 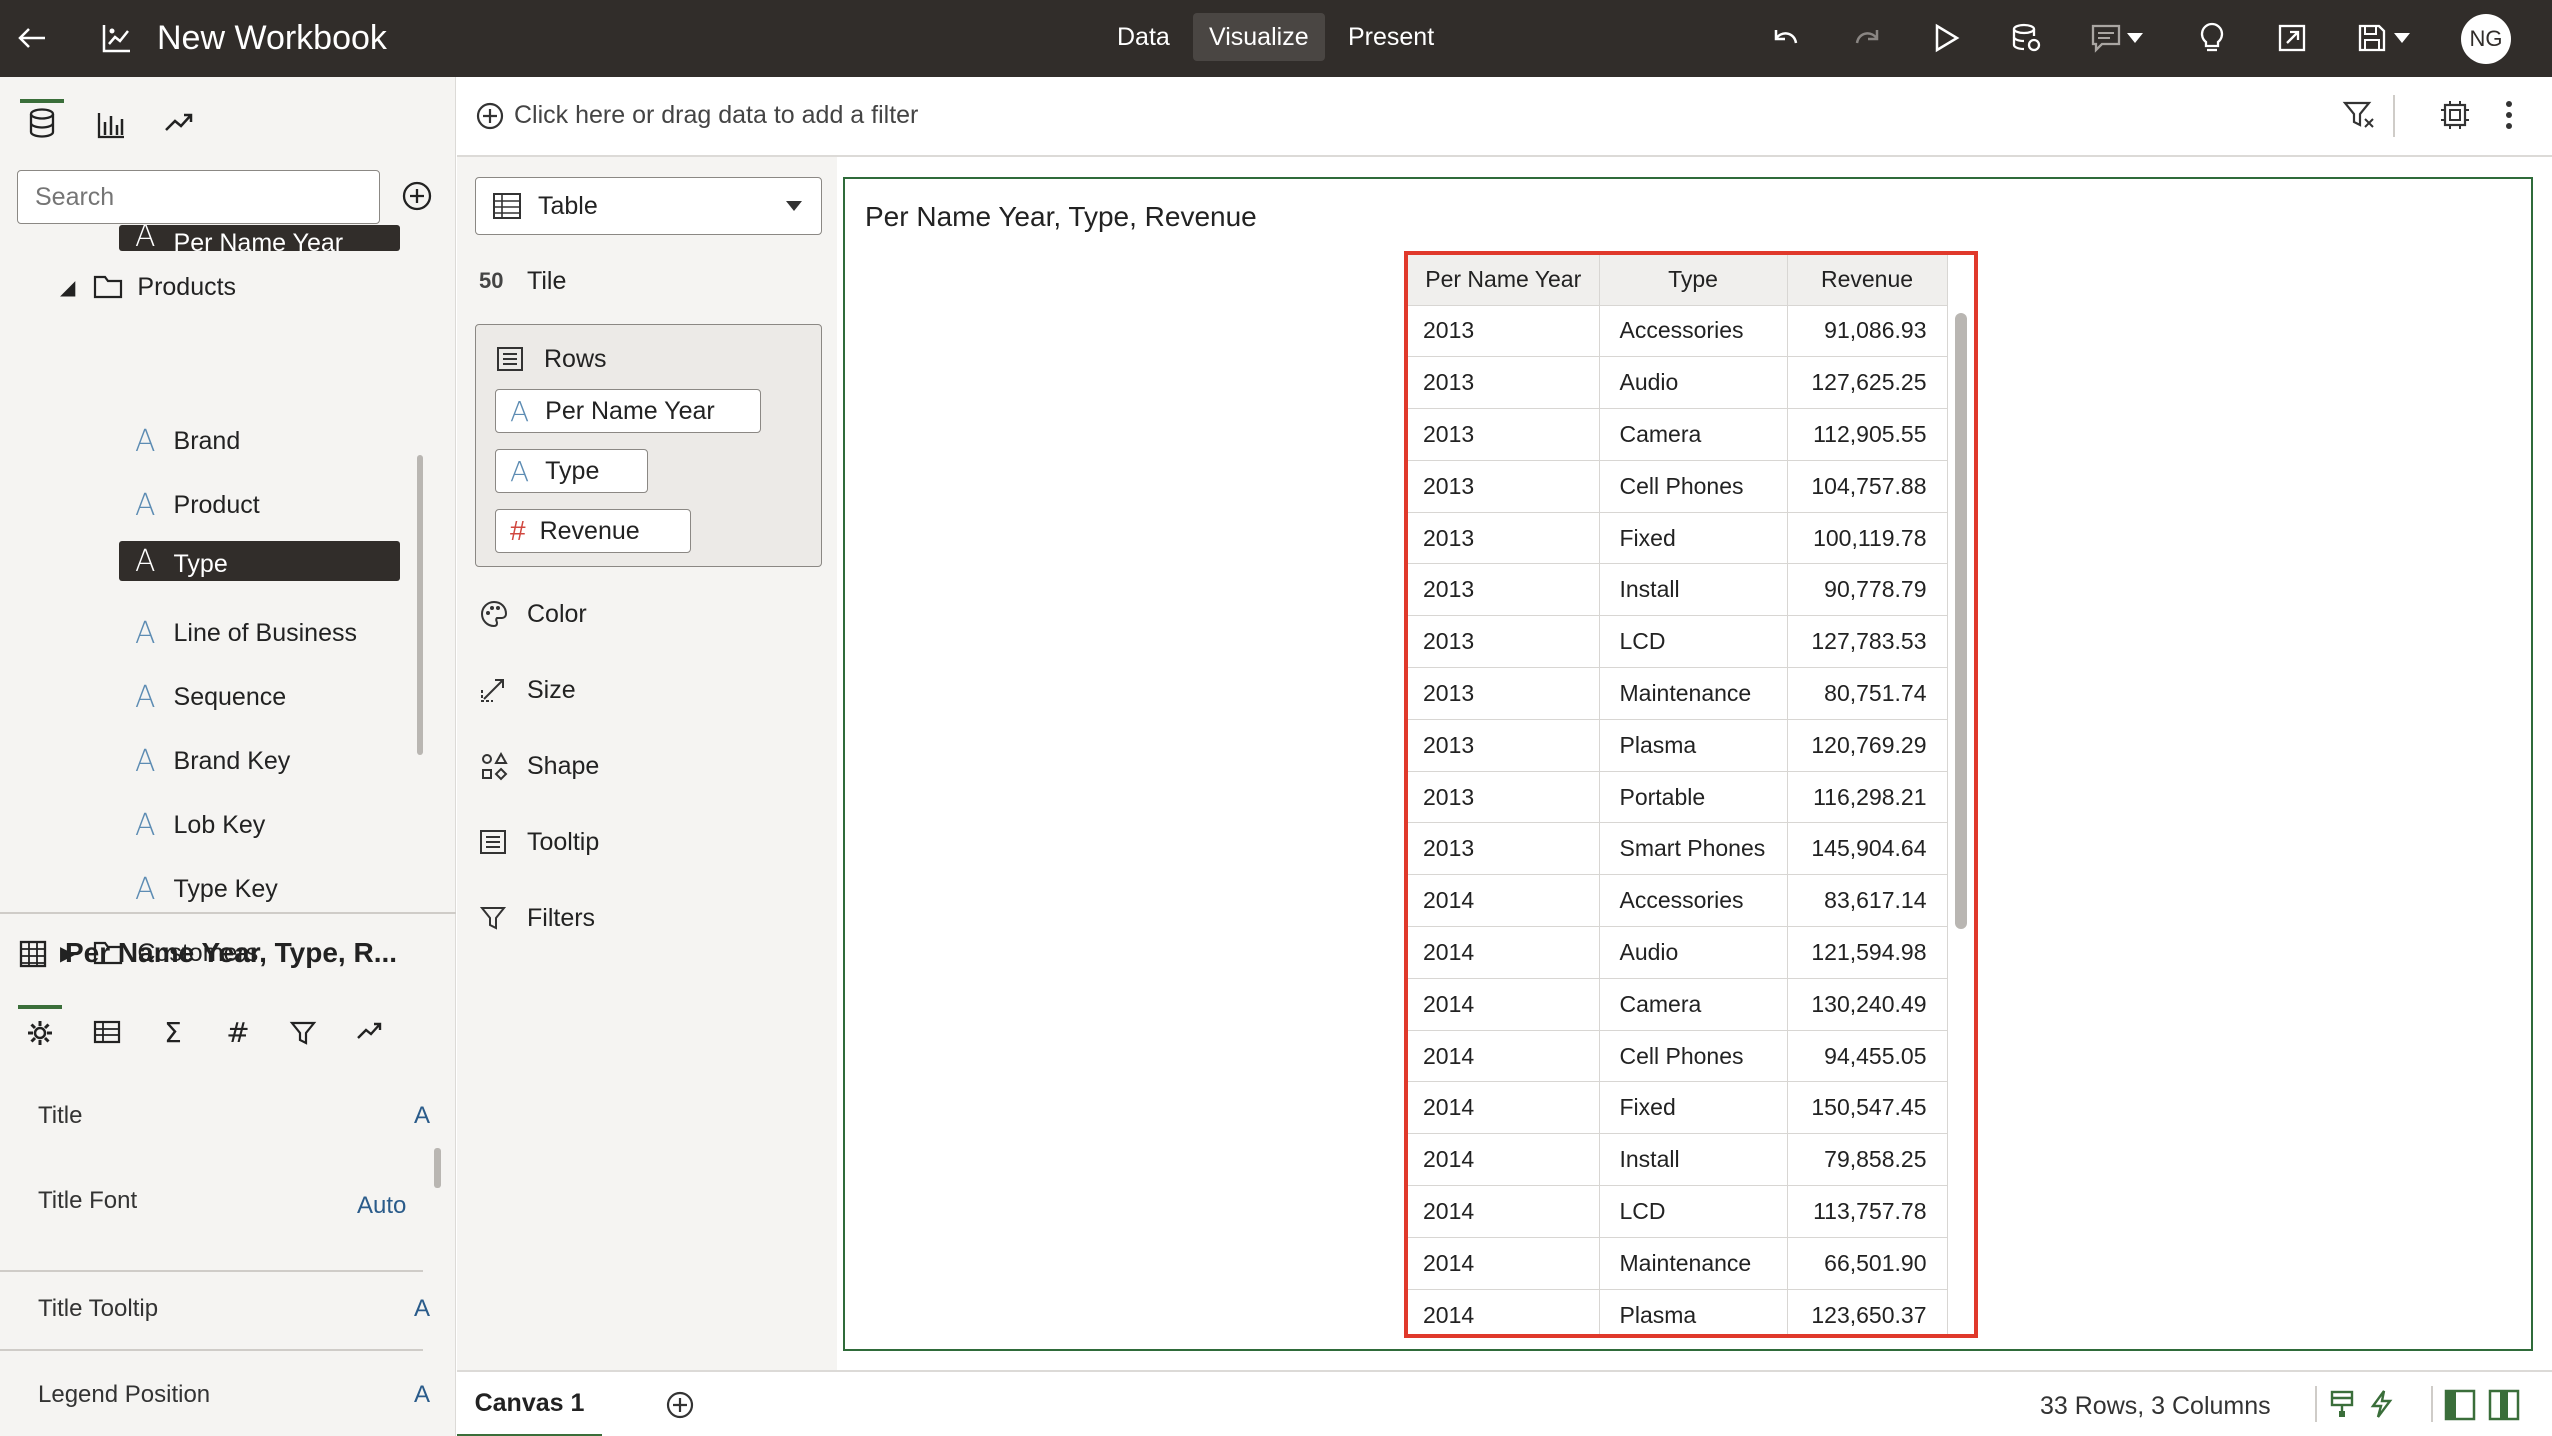 What do you see at coordinates (1678, 486) in the screenshot?
I see `table-row: 2013 Cell Phones 104,757.88` at bounding box center [1678, 486].